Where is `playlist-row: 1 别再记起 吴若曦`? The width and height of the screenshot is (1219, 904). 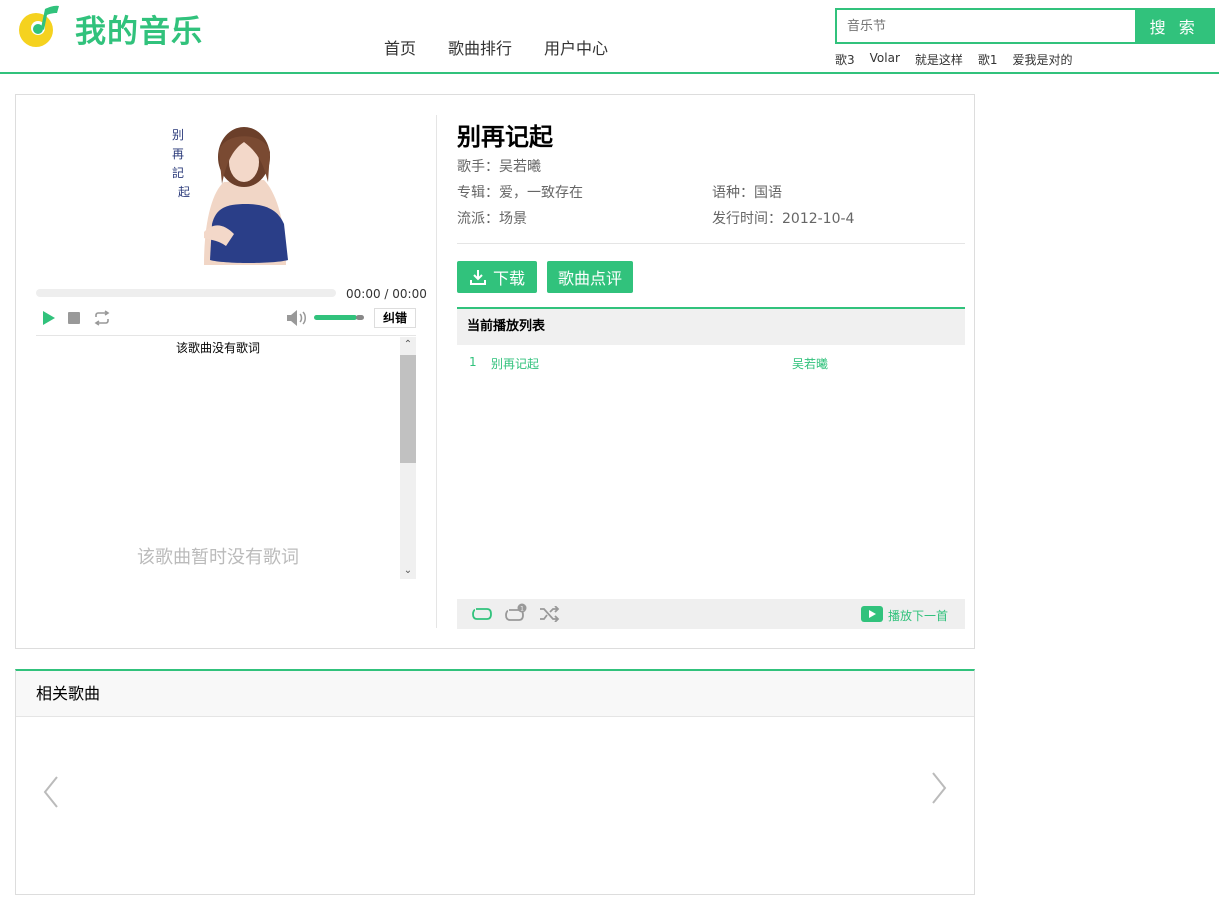 playlist-row: 1 别再记起 吴若曦 is located at coordinates (711, 365).